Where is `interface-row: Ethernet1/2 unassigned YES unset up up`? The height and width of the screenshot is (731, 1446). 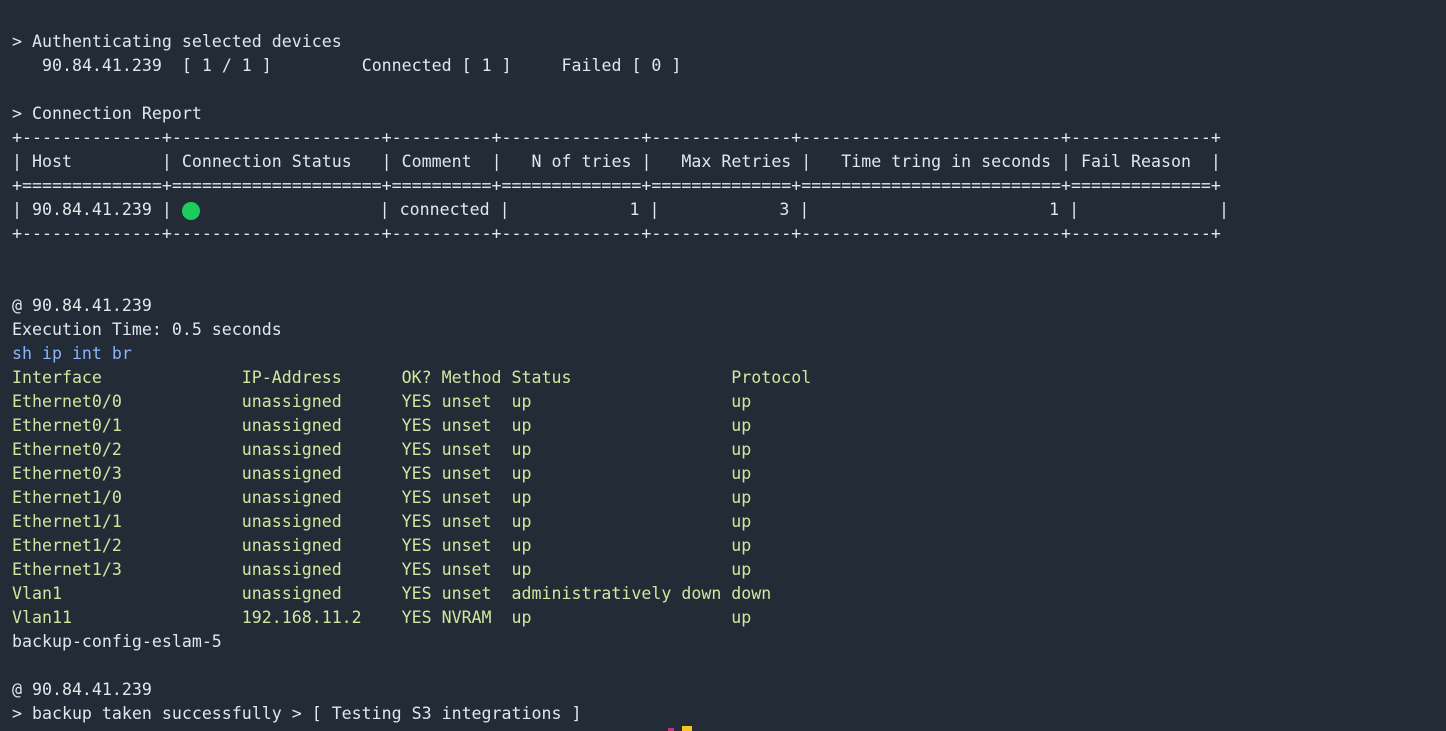 interface-row: Ethernet1/2 unassigned YES unset up up is located at coordinates (382, 545).